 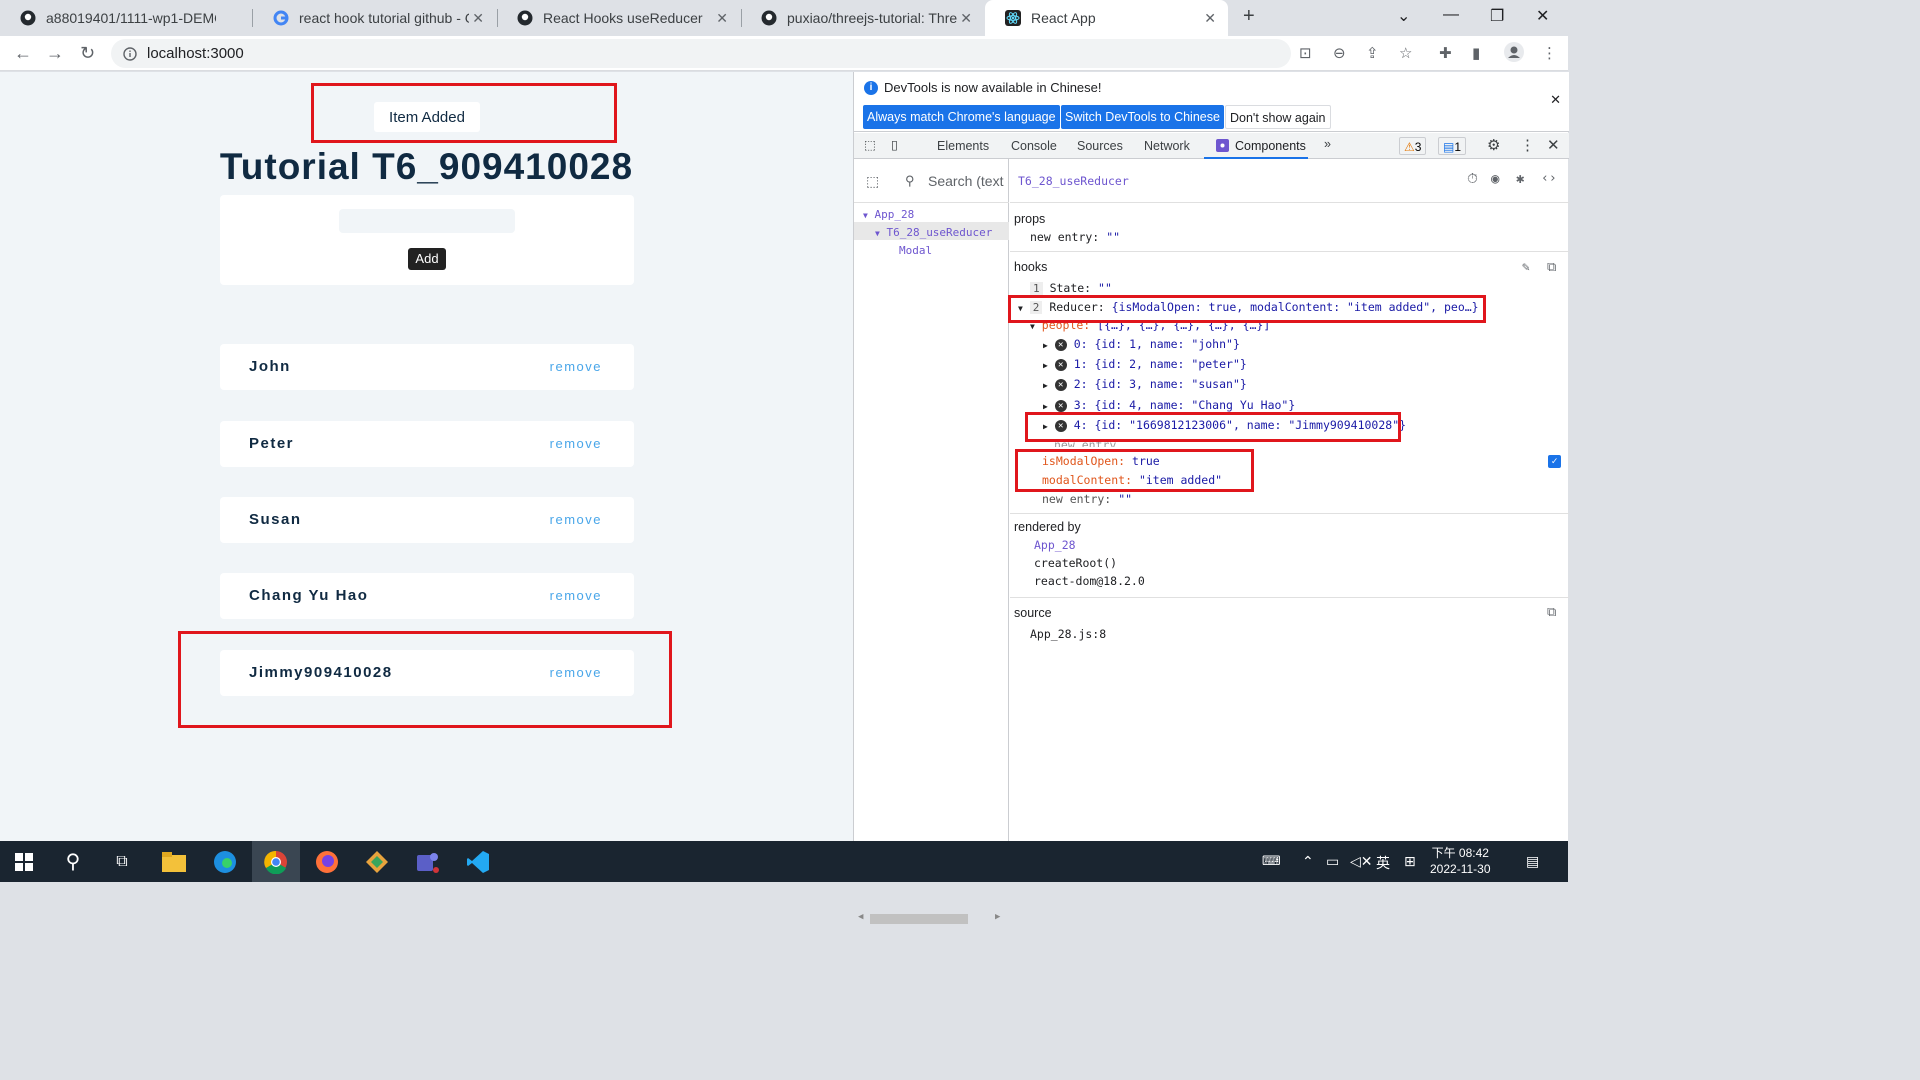 I want to click on more-options-icon: ⋮, so click(x=1527, y=145).